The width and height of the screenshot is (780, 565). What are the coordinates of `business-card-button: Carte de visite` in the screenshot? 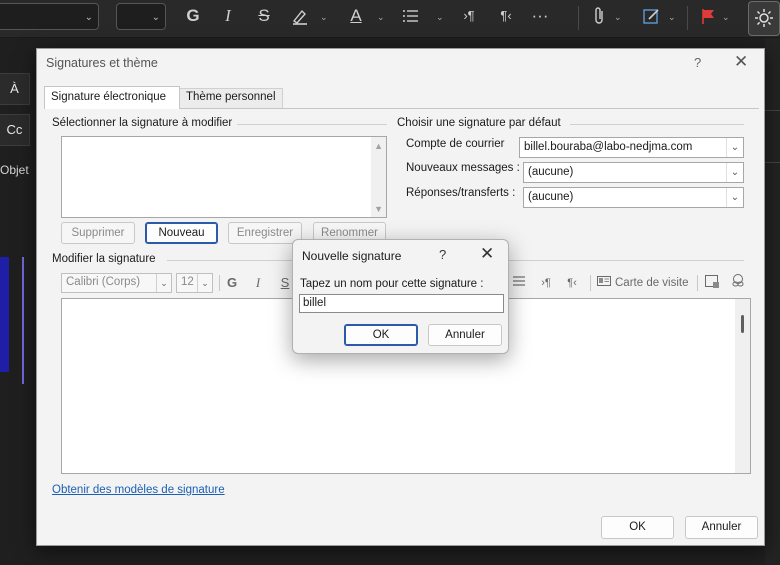 It's located at (652, 283).